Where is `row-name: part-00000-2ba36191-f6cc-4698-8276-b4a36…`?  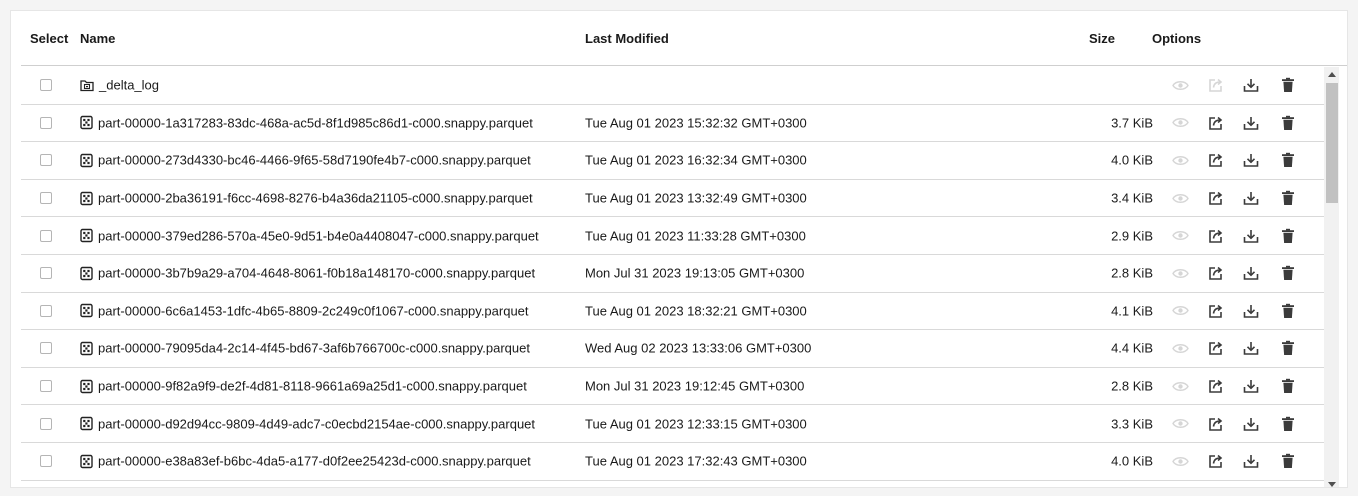
row-name: part-00000-2ba36191-f6cc-4698-8276-b4a36… is located at coordinates (306, 198).